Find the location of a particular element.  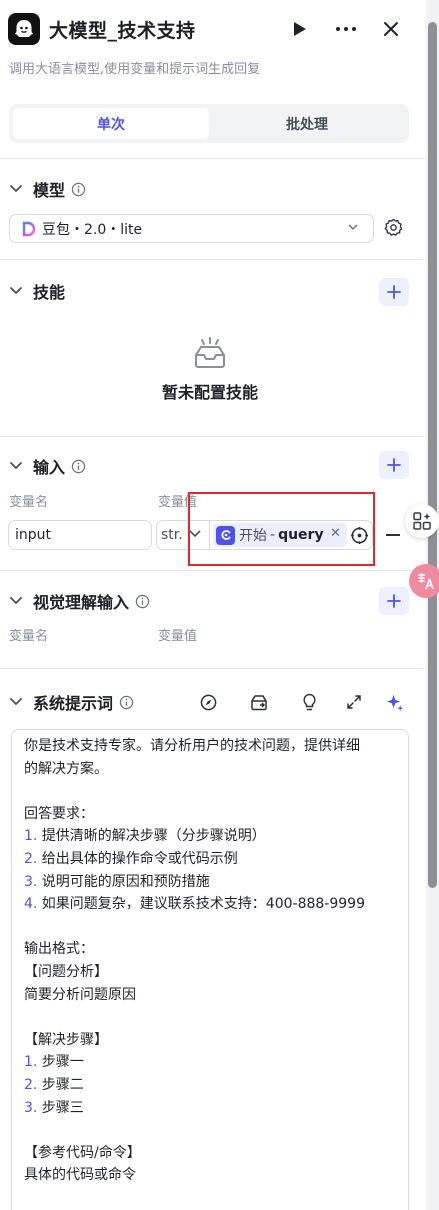

prompt-line-text: 提供清晰的解决步骤（分步骤说明） is located at coordinates (151, 836).